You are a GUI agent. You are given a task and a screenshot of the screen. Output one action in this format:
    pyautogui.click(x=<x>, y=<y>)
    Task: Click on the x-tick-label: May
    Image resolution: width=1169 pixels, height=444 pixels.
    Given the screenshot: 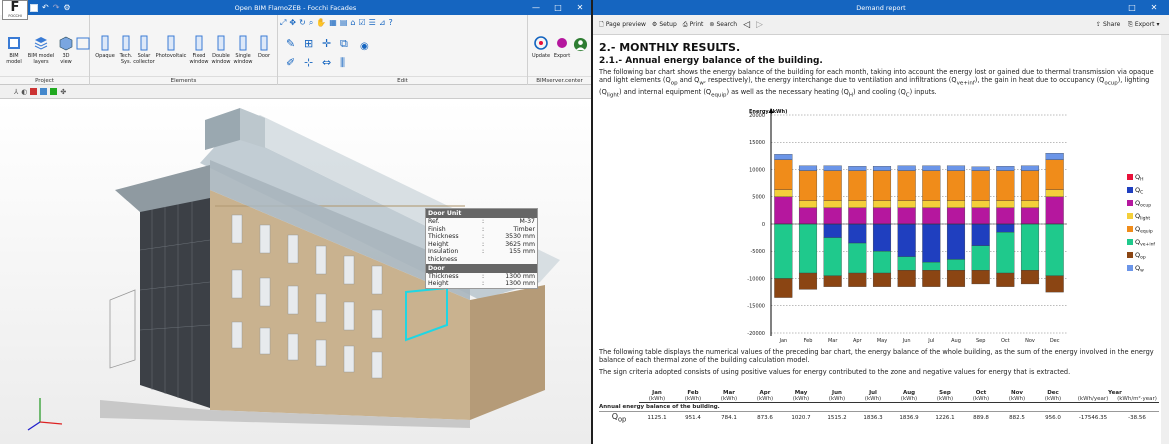 What is the action you would take?
    pyautogui.click(x=882, y=341)
    